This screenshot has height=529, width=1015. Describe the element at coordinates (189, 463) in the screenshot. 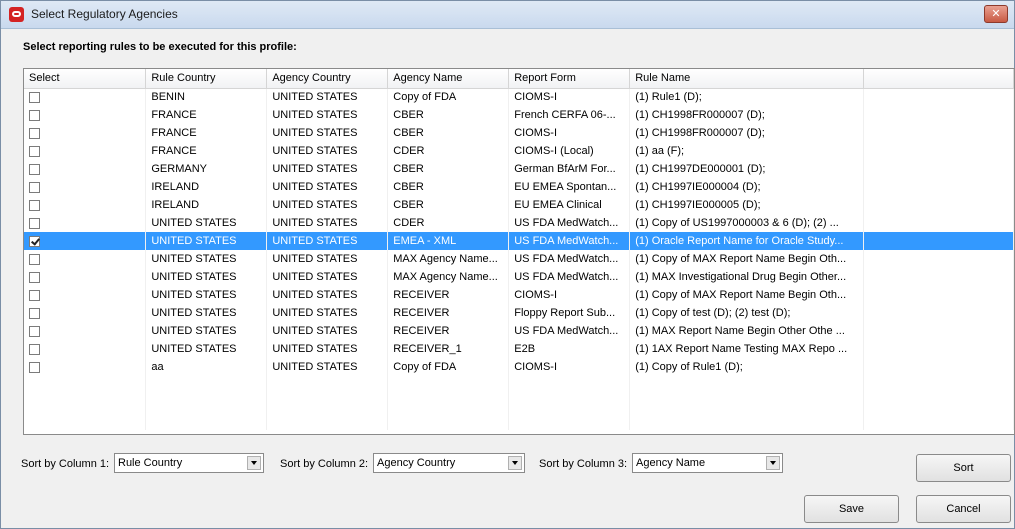

I see `sort-column-1-select: Rule Country` at that location.